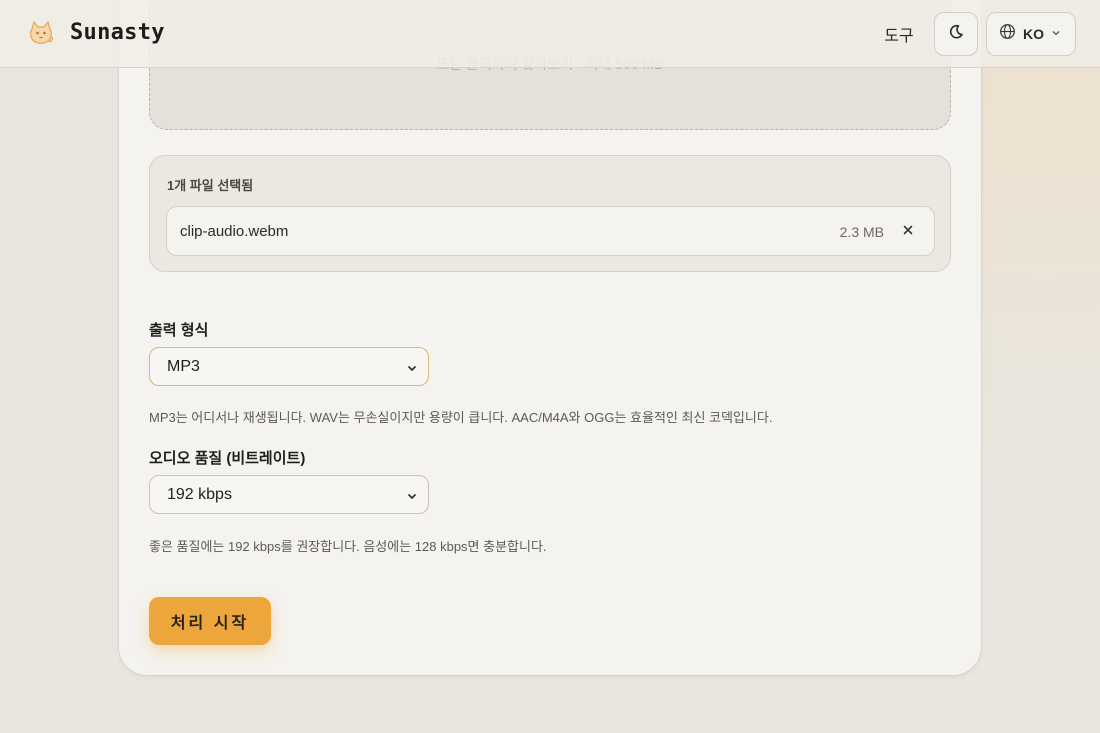 This screenshot has width=1100, height=733. What do you see at coordinates (550, 231) in the screenshot?
I see `file-list-item: clip-audio.webm 2.3 MB` at bounding box center [550, 231].